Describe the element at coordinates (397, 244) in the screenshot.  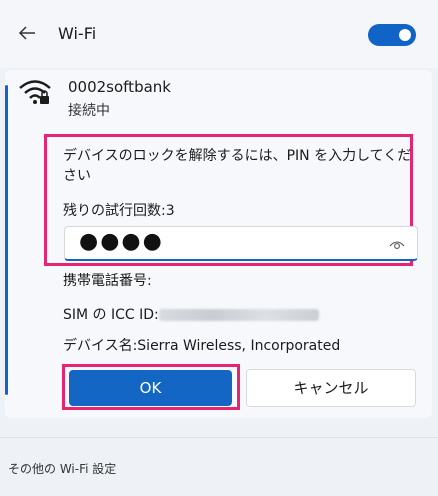
I see `reveal-password-icon` at that location.